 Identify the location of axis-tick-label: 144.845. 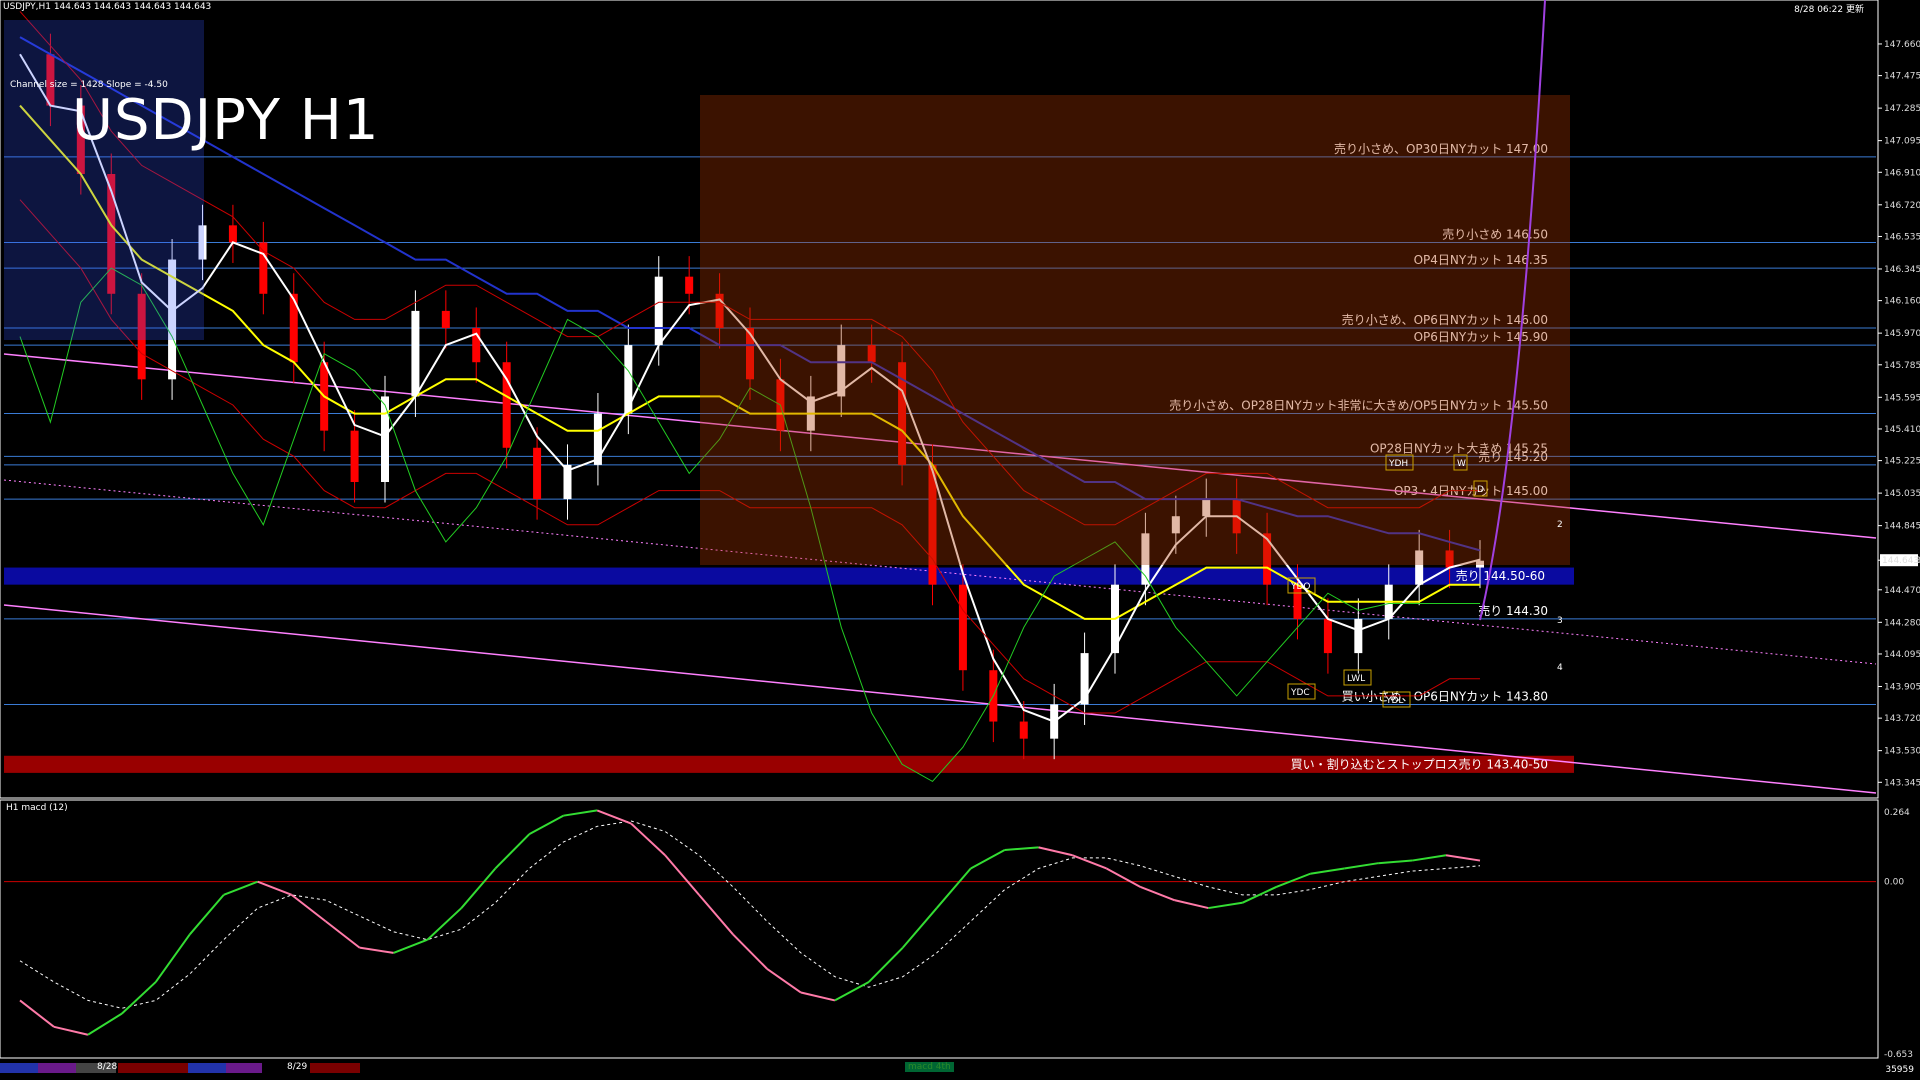
(1902, 527).